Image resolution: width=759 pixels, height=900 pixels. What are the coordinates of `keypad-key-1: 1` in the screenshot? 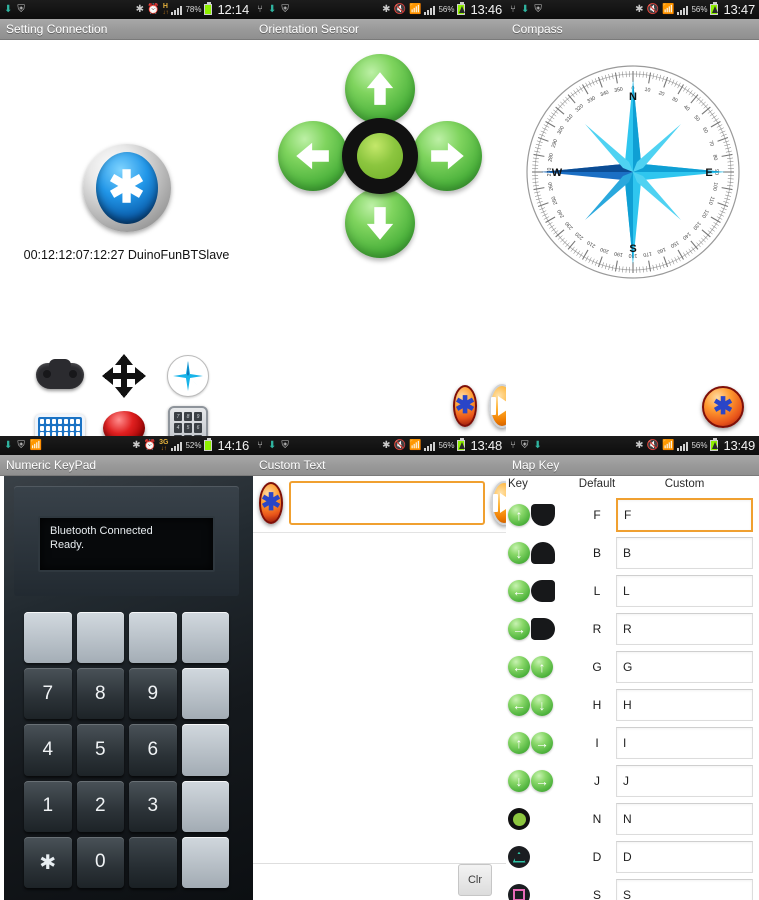 It's located at (48, 806).